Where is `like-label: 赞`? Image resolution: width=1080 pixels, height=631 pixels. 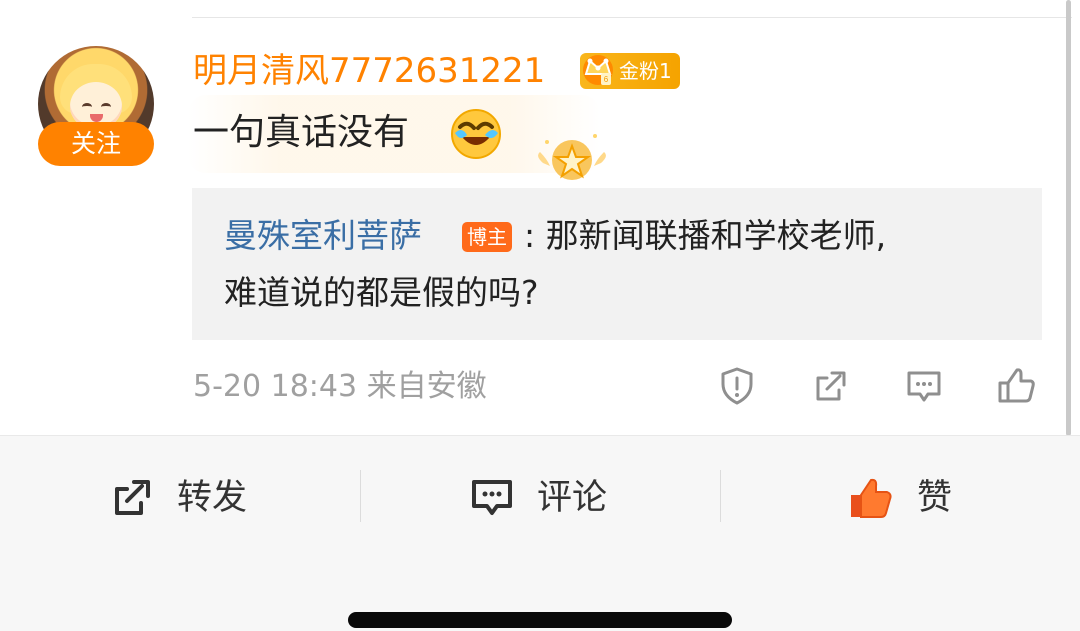 like-label: 赞 is located at coordinates (934, 498).